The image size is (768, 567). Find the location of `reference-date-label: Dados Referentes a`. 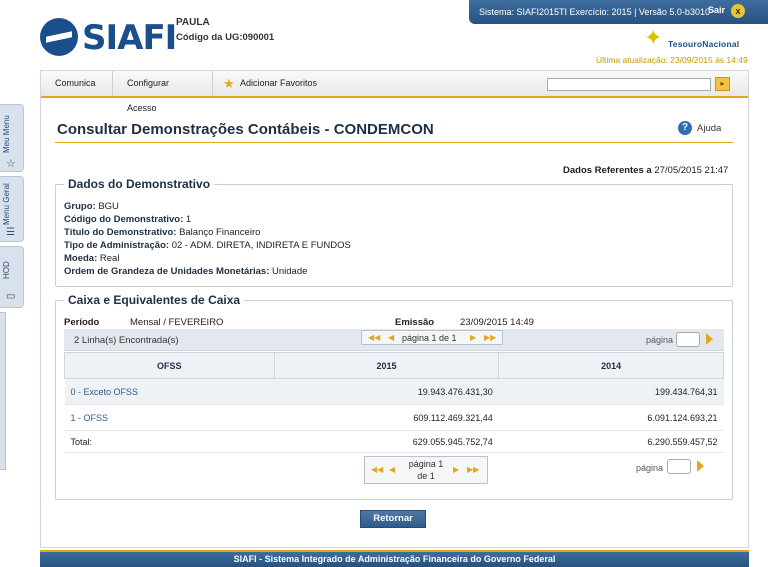

reference-date-label: Dados Referentes a is located at coordinates (607, 170).